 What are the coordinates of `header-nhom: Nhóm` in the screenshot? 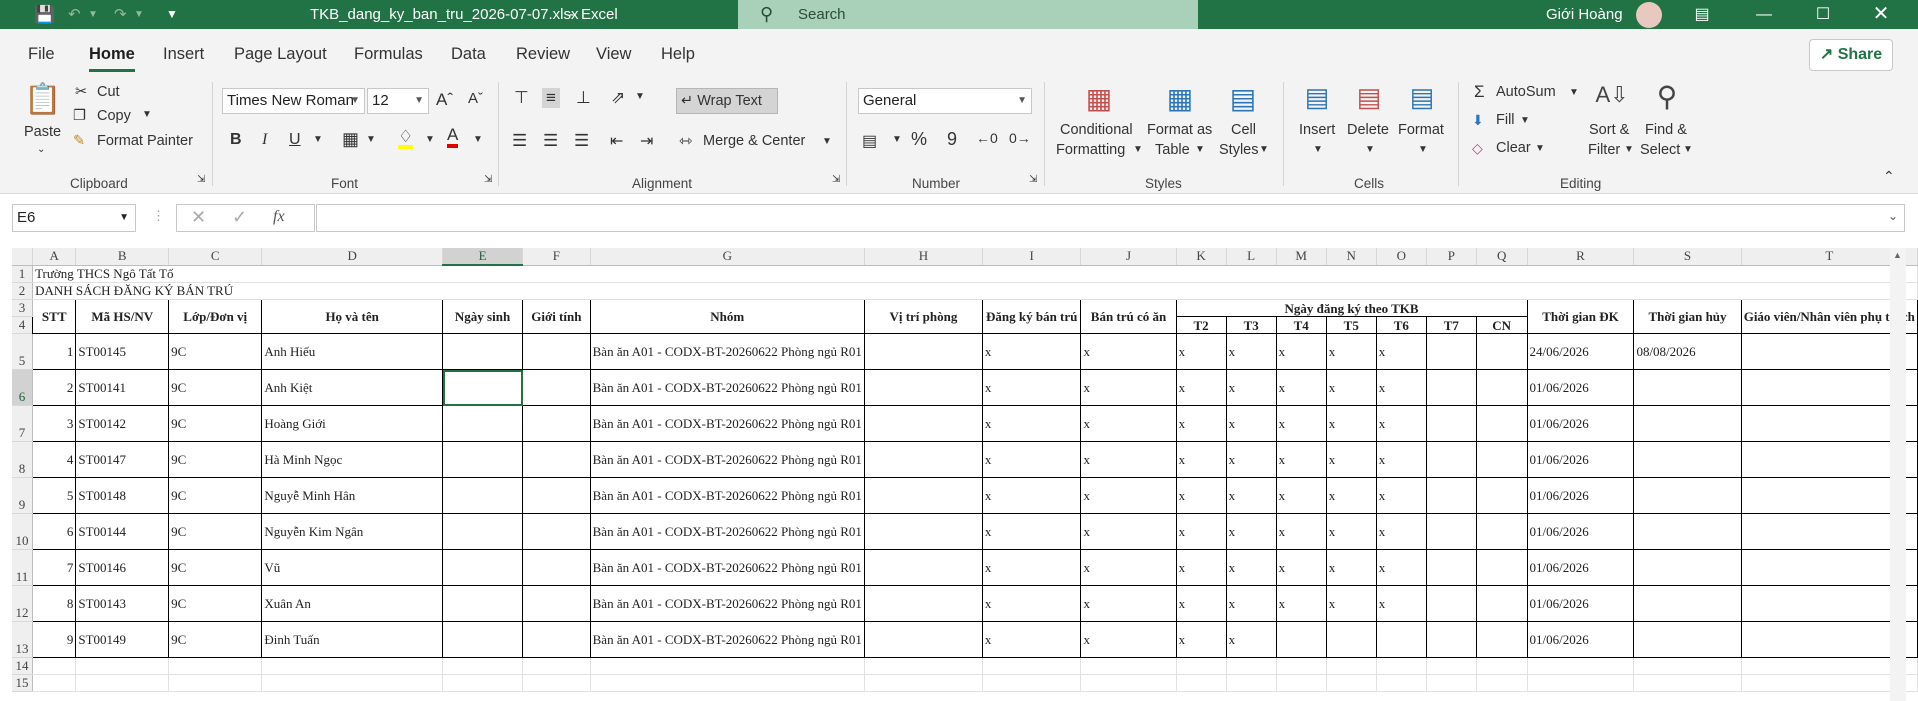 It's located at (727, 316).